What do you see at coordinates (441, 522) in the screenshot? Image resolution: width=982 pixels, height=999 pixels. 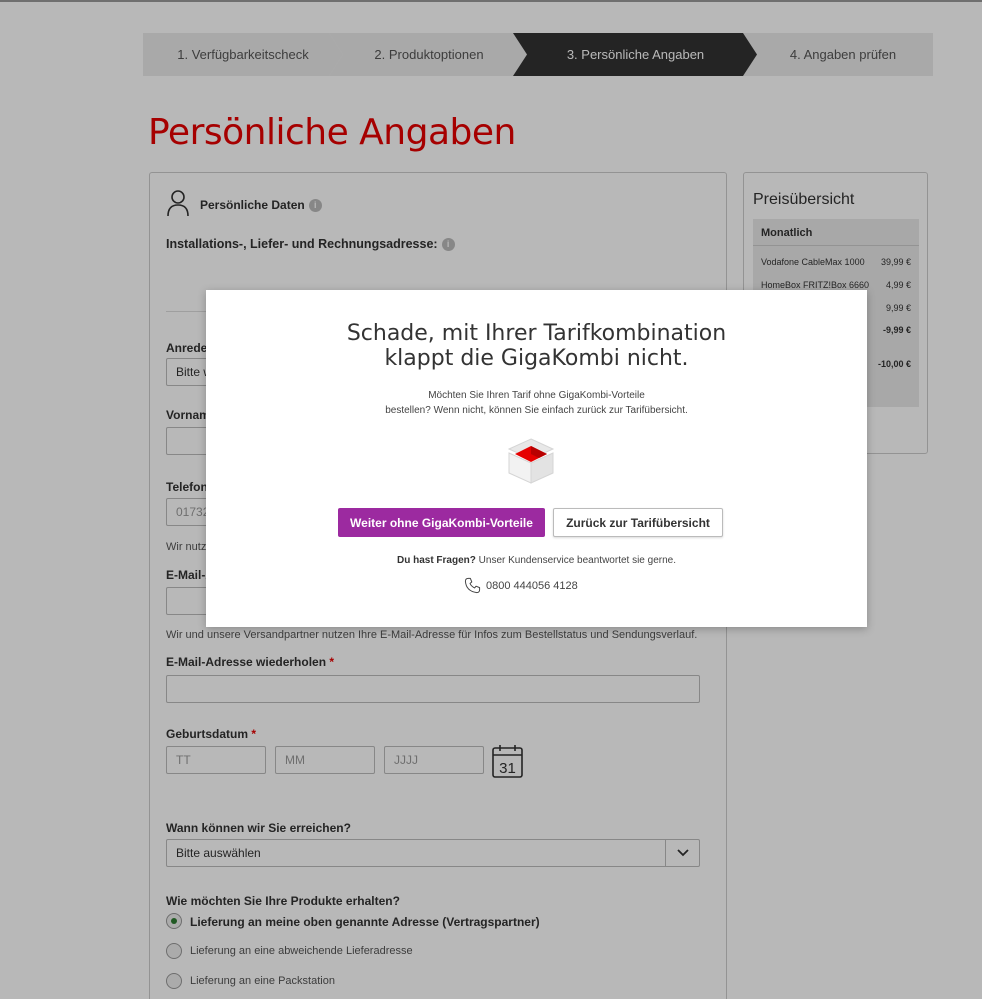 I see `continue-without-gigakombi-button: Weiter ohne GigaKombi-Vorteile` at bounding box center [441, 522].